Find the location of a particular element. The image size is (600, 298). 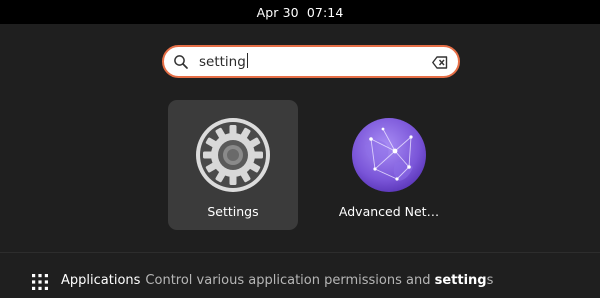

search-input: setting is located at coordinates (309, 62).